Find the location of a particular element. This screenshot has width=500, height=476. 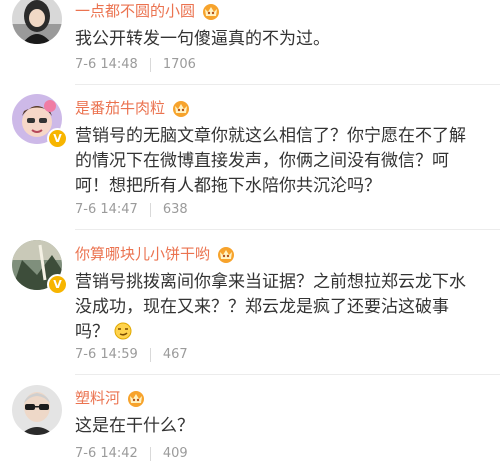

like-count: 638 is located at coordinates (175, 209).